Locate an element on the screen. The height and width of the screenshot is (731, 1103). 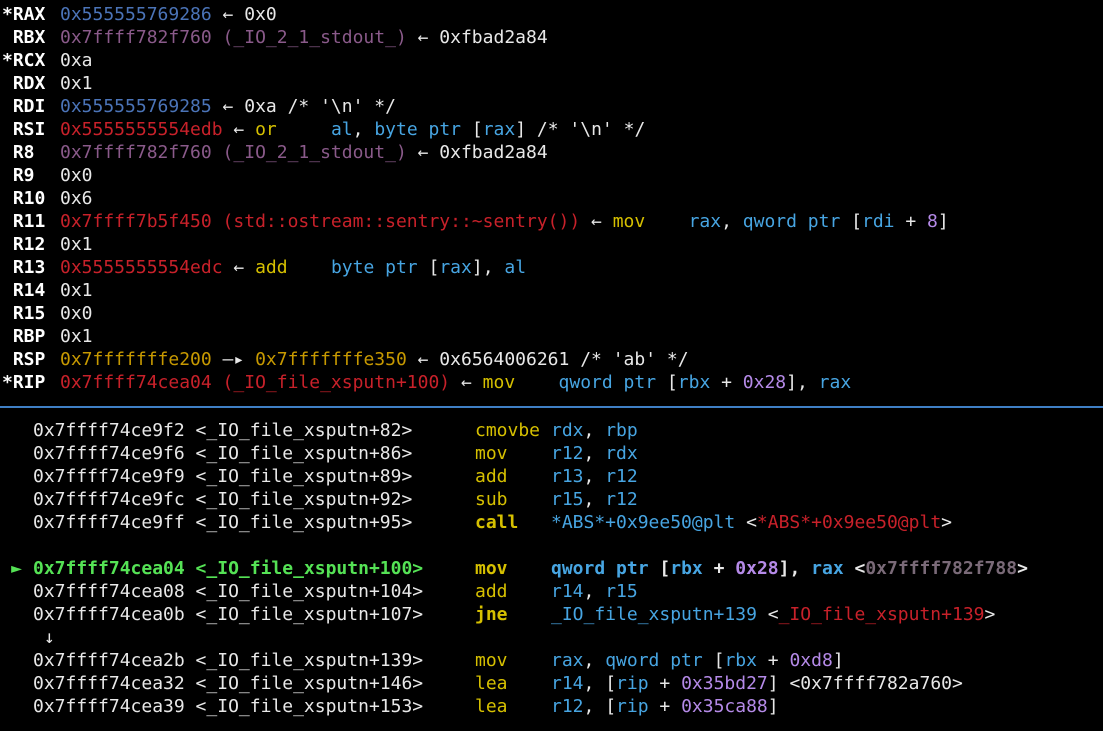
register-value-token: add is located at coordinates (271, 267).